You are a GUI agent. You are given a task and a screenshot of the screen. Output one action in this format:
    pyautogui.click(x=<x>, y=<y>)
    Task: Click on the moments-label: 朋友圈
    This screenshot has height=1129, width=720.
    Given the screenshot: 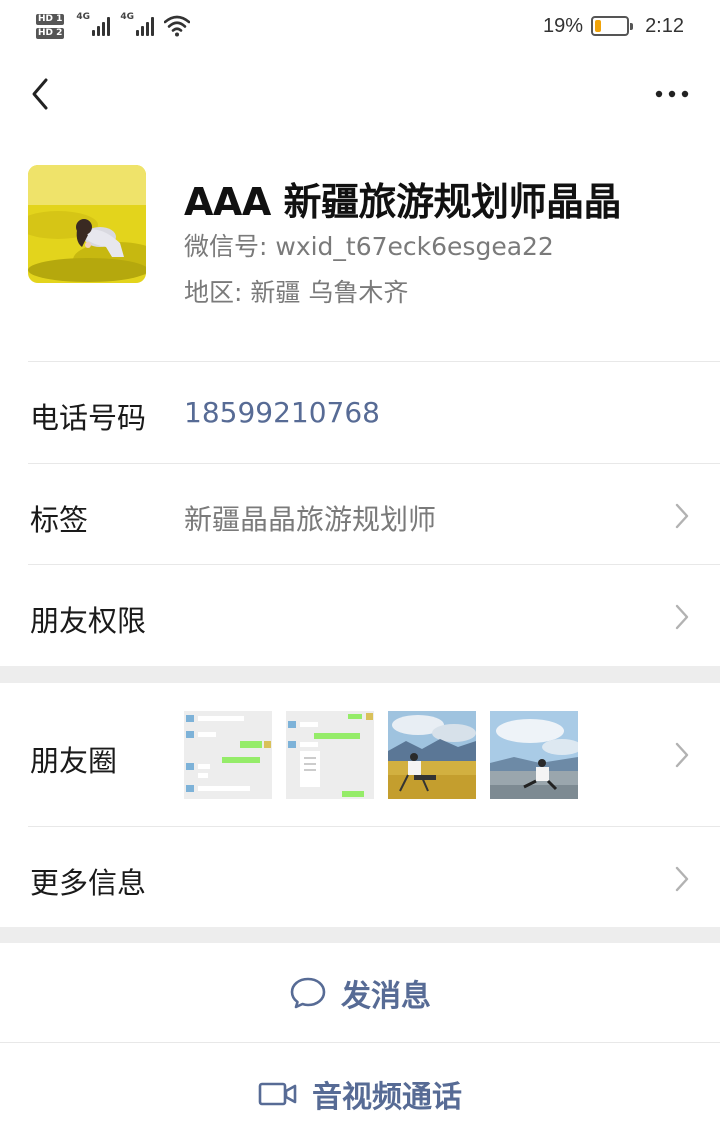 What is the action you would take?
    pyautogui.click(x=74, y=761)
    